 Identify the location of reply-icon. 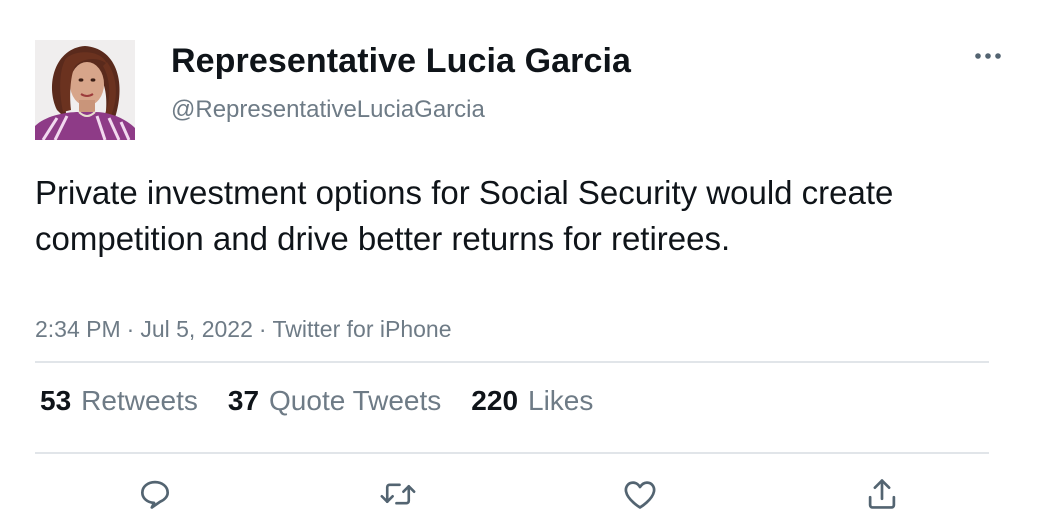
(155, 494).